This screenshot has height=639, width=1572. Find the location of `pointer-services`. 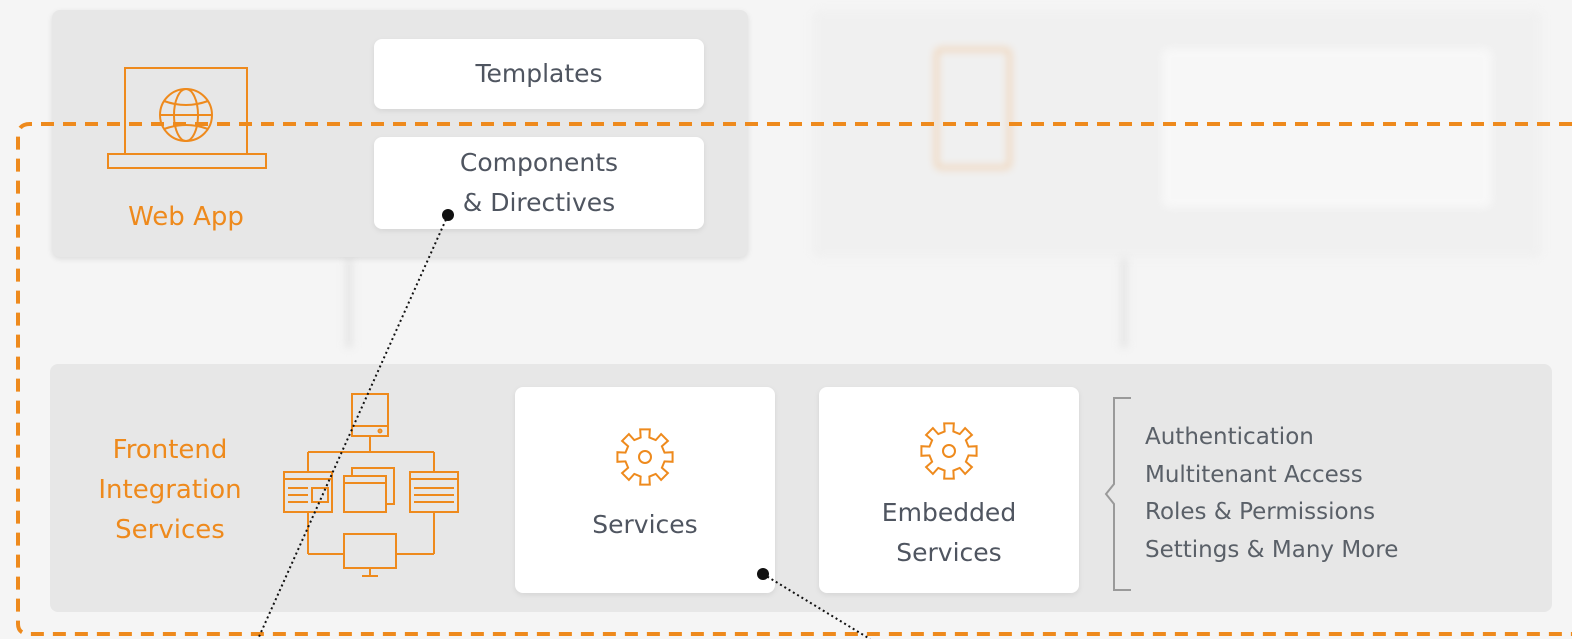

pointer-services is located at coordinates (814, 603).